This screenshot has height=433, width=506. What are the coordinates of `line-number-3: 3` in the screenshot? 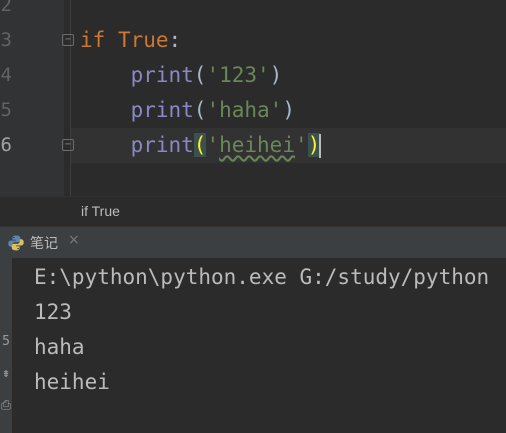 It's located at (6, 40).